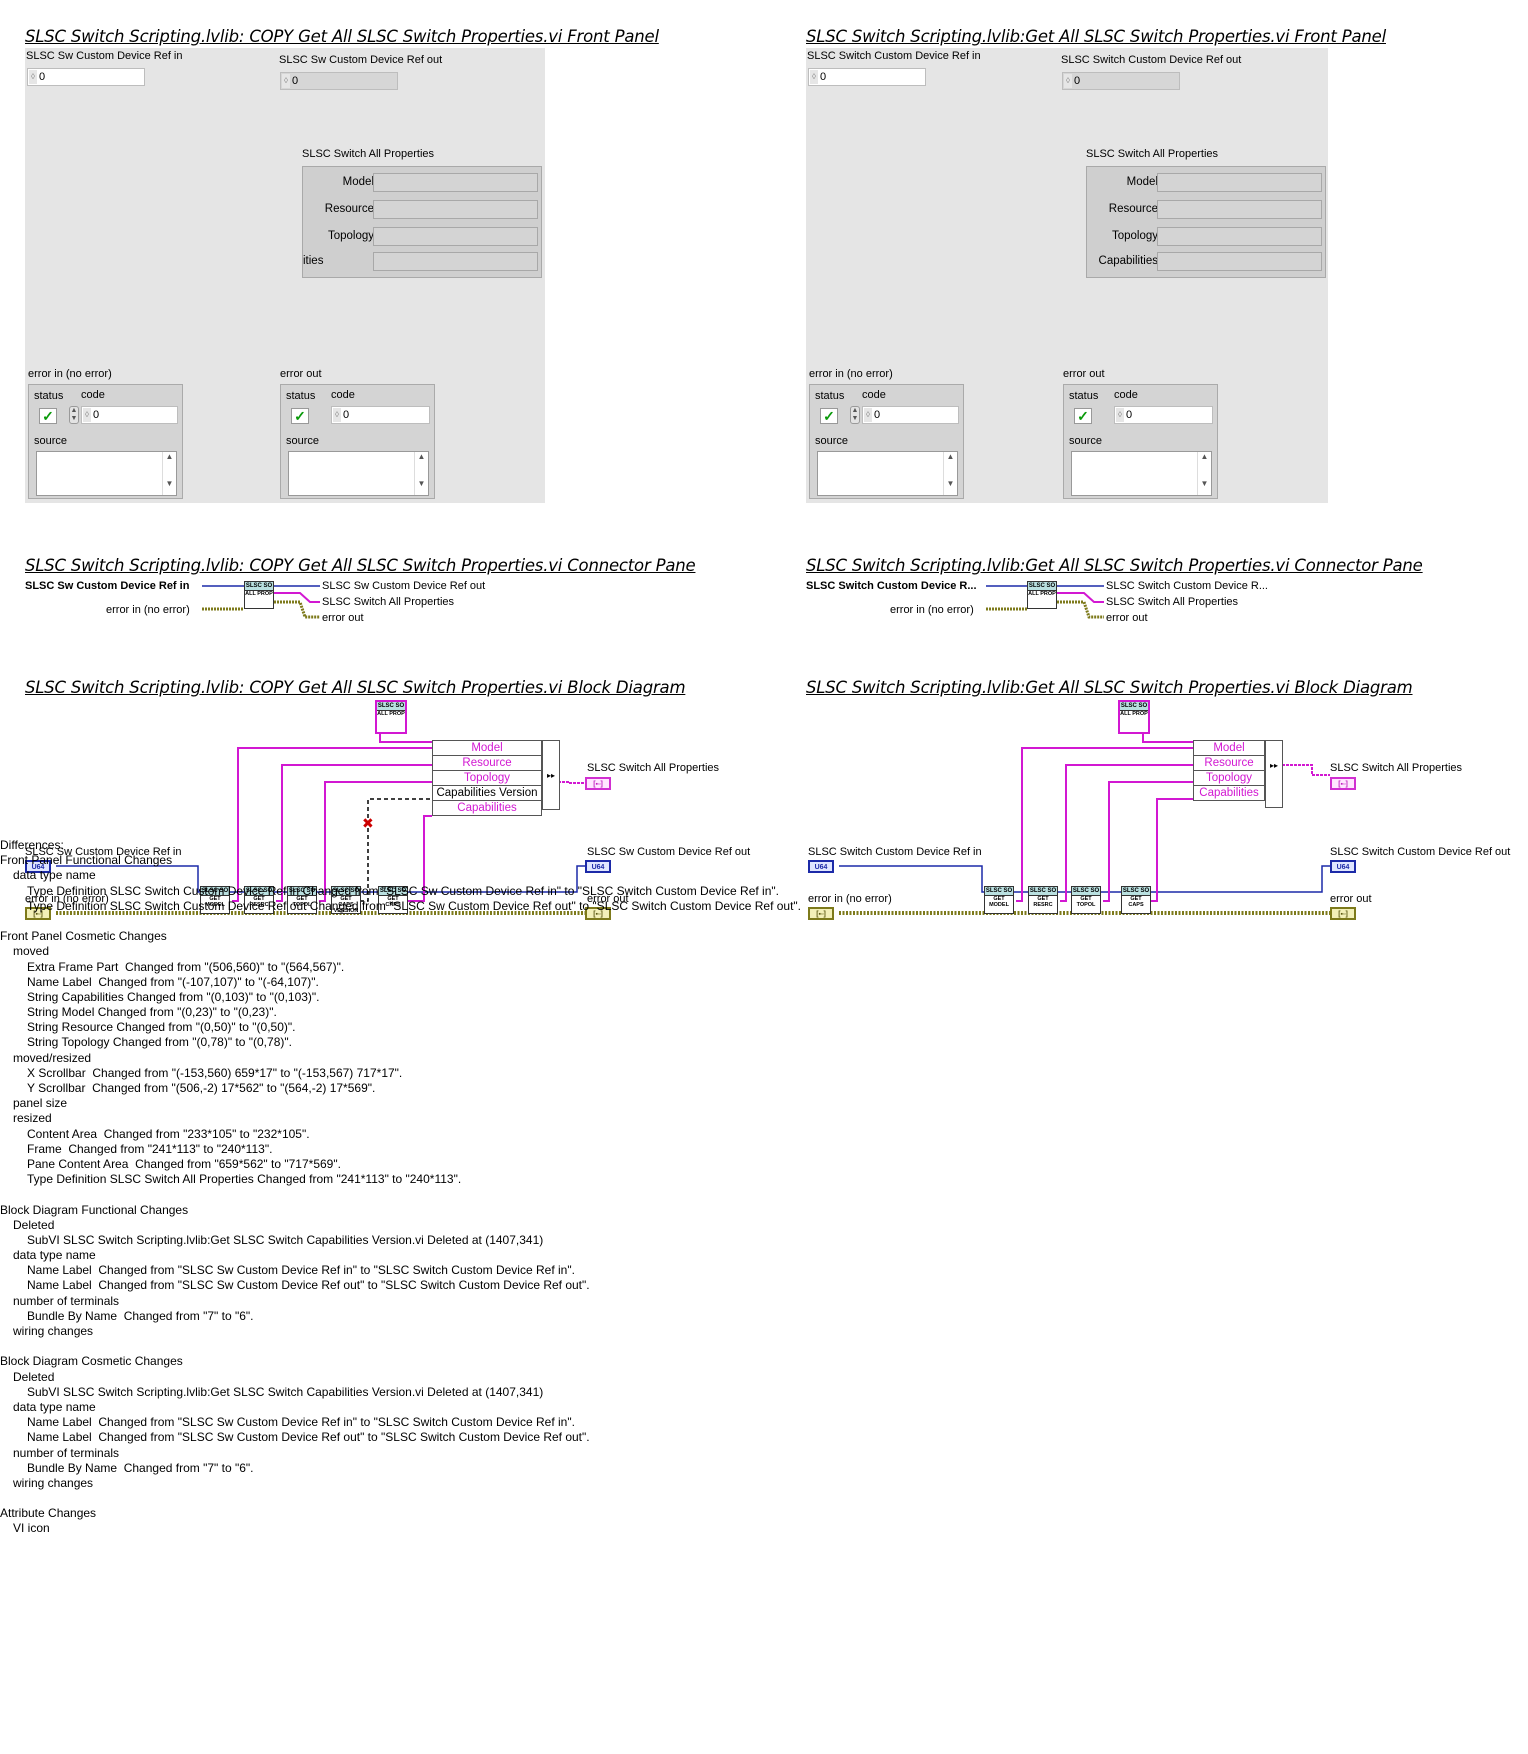 This screenshot has height=1754, width=1528. I want to click on bd-ref-in-label: SLSC Switch Custom Device Ref in, so click(895, 852).